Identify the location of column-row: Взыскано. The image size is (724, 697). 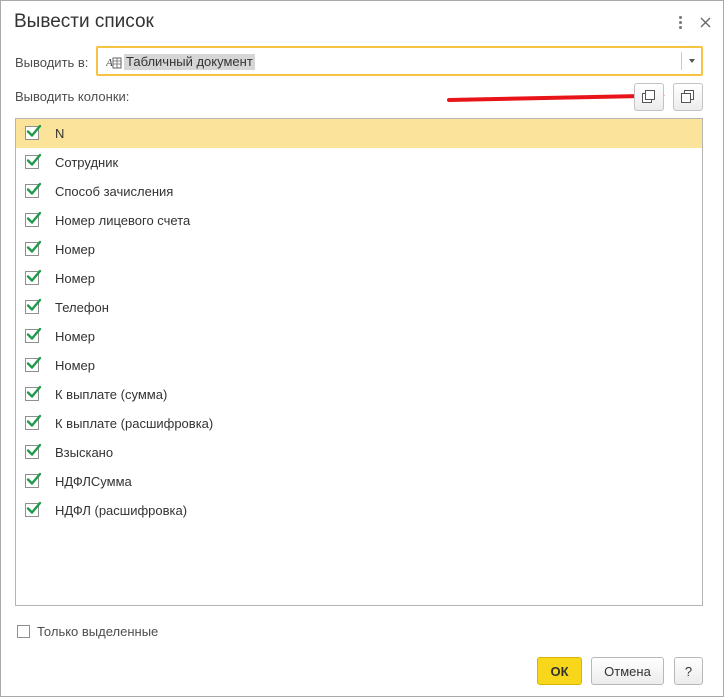
(359, 452).